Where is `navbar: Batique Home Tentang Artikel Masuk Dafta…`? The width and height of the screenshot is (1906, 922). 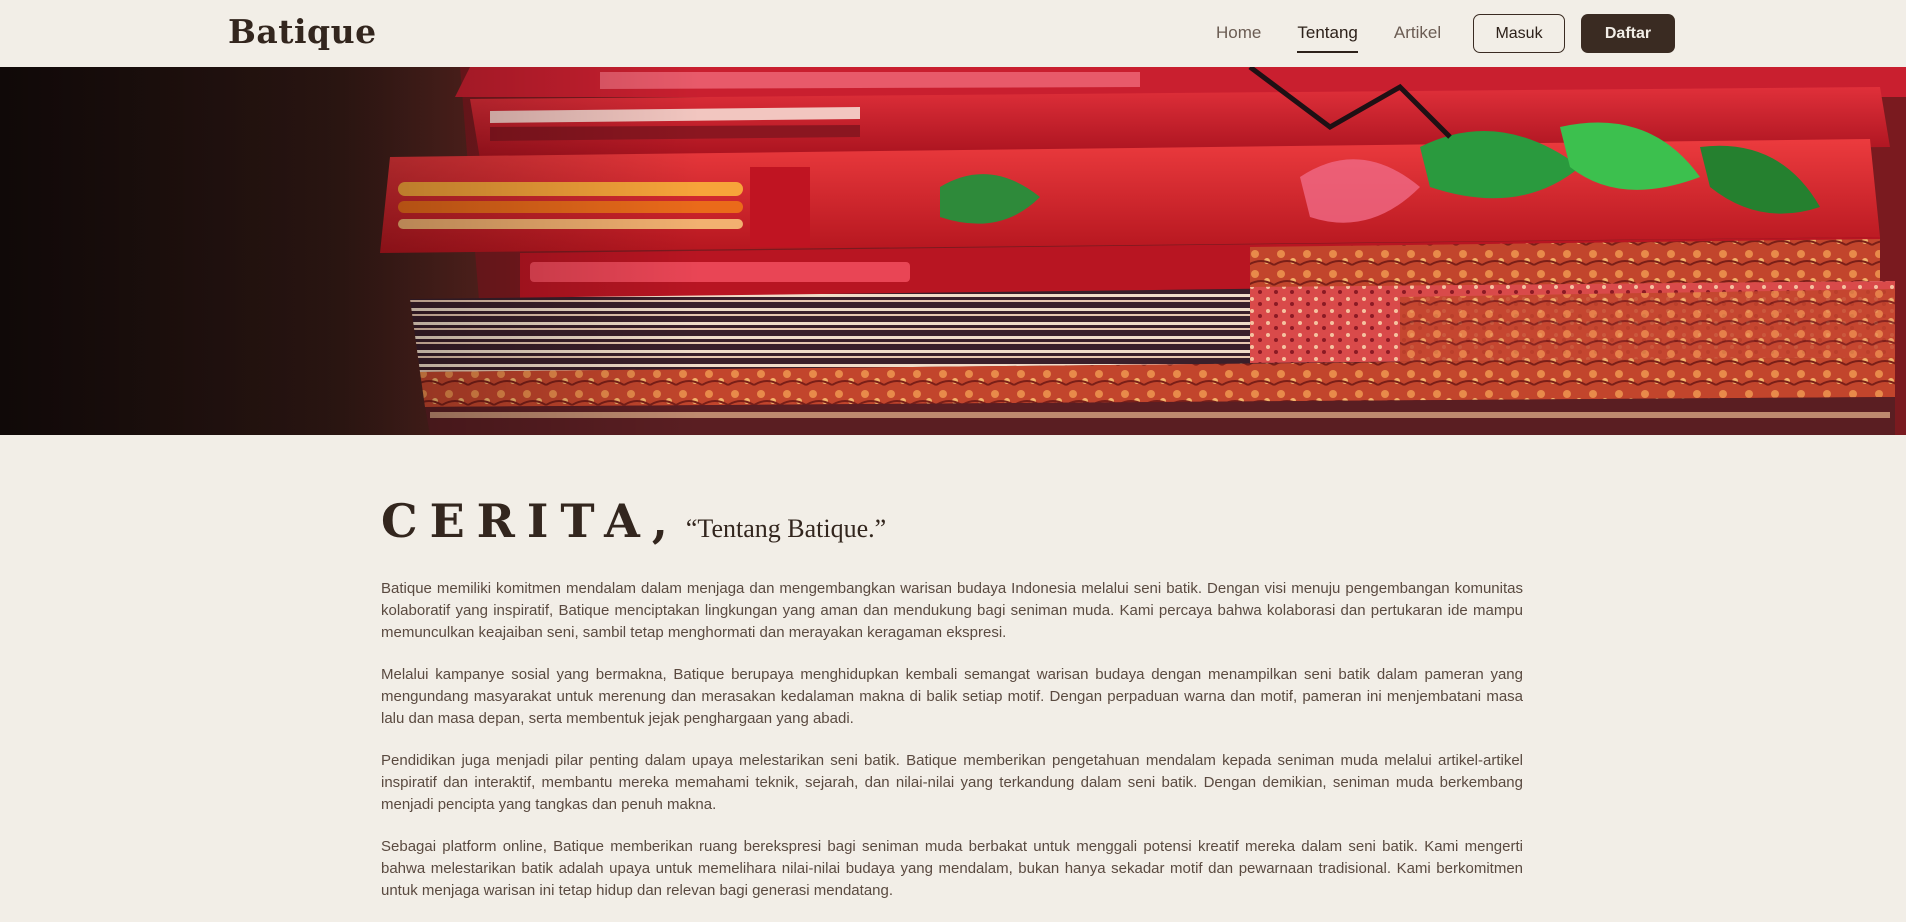 navbar: Batique Home Tentang Artikel Masuk Dafta… is located at coordinates (953, 33).